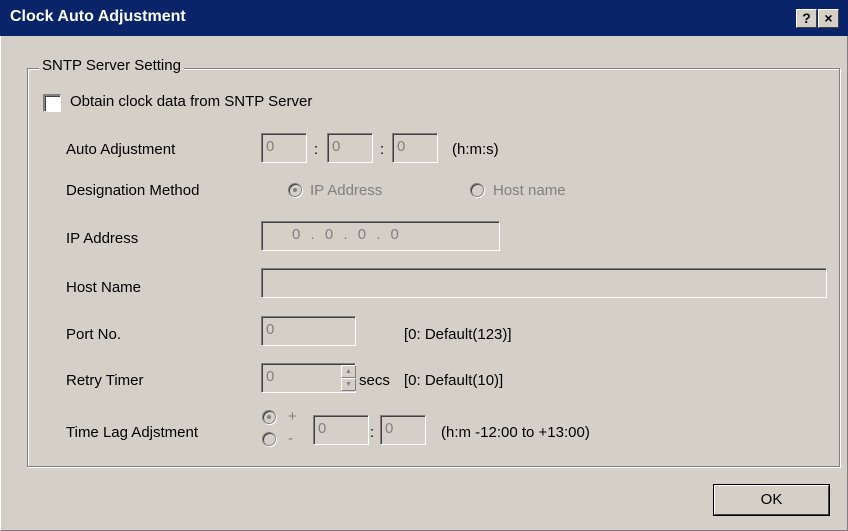  What do you see at coordinates (132, 432) in the screenshot?
I see `time-lag-label: Time Lag Adjstment` at bounding box center [132, 432].